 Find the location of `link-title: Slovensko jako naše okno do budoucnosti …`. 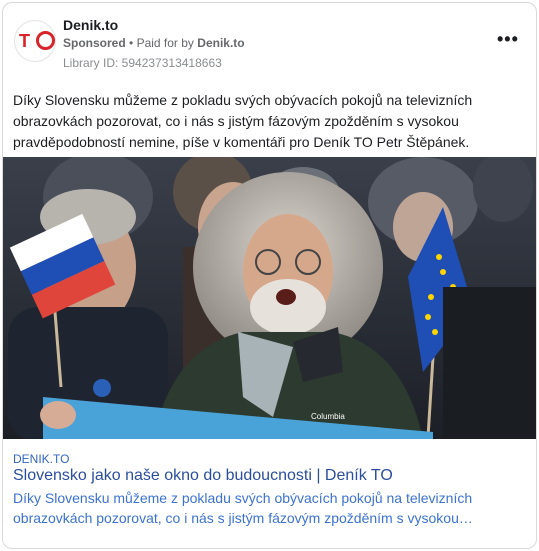

link-title: Slovensko jako naše okno do budoucnosti … is located at coordinates (203, 476).